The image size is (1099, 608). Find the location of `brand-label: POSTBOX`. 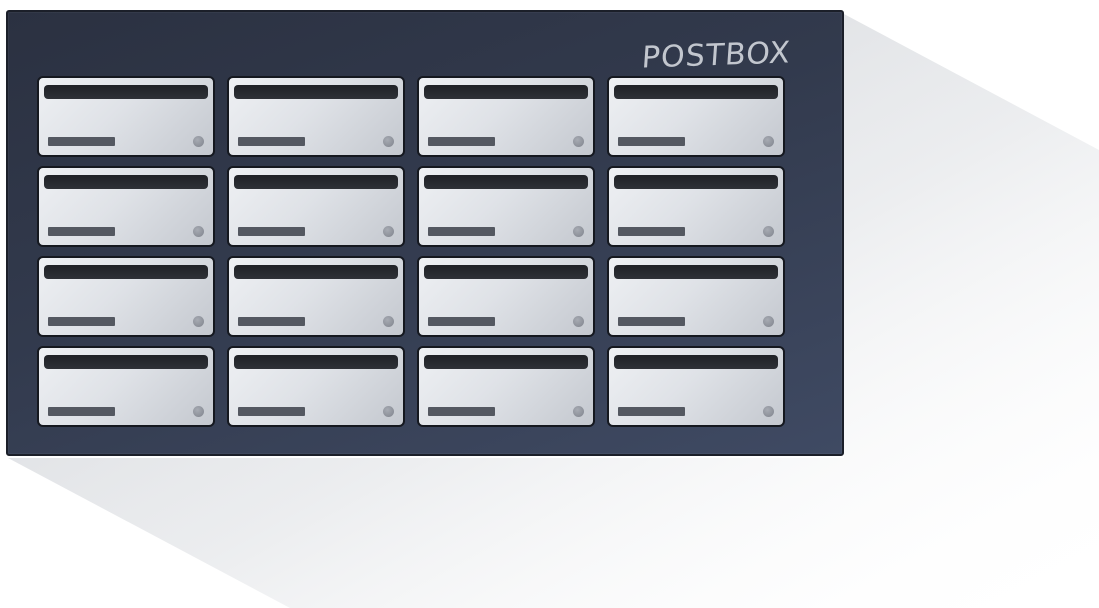

brand-label: POSTBOX is located at coordinates (716, 55).